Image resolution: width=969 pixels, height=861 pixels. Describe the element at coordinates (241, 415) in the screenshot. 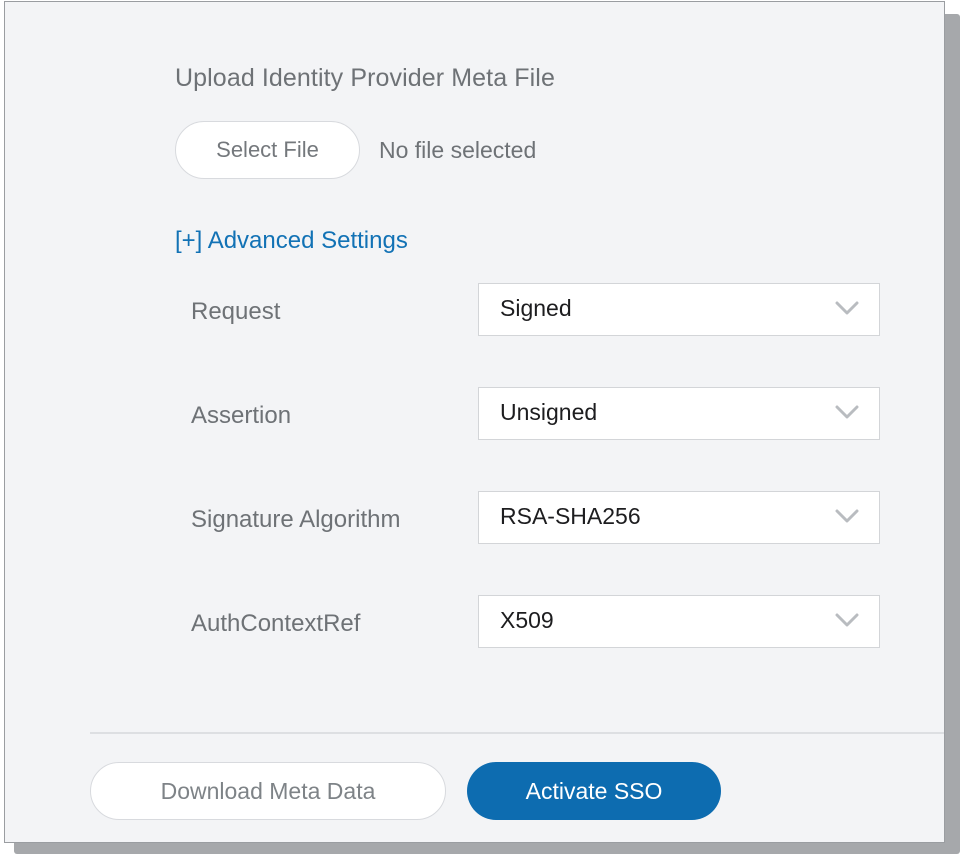

I see `setting-label-assertion: Assertion` at that location.